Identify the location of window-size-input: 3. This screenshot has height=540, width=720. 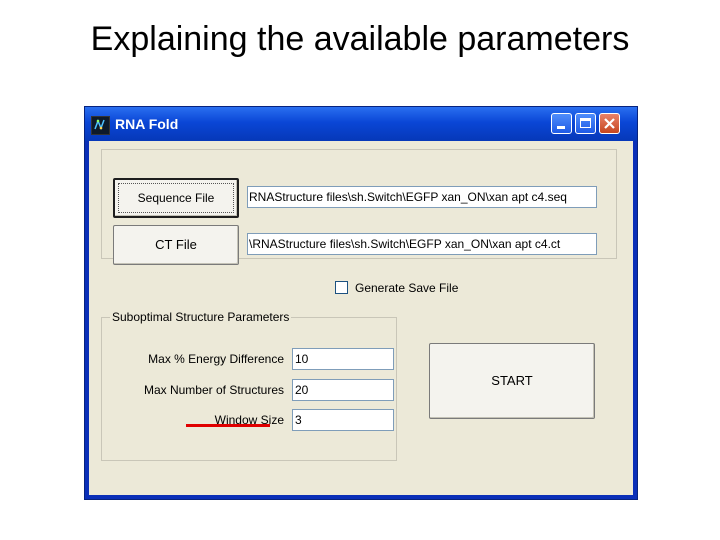
(343, 420).